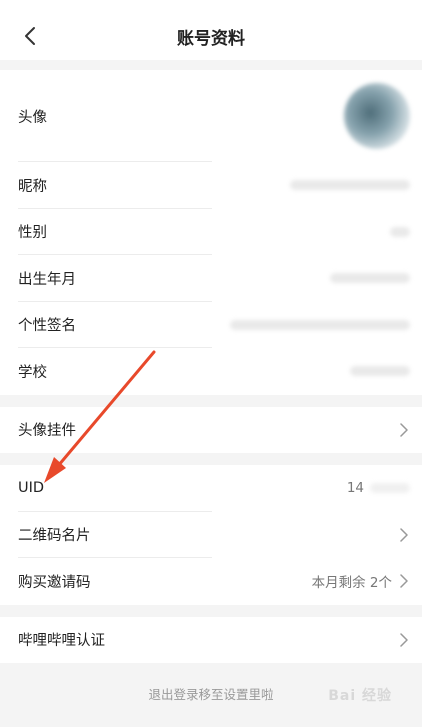 The width and height of the screenshot is (422, 727). What do you see at coordinates (211, 581) in the screenshot?
I see `invite-row: 购买邀请码 本月剩余 2个` at bounding box center [211, 581].